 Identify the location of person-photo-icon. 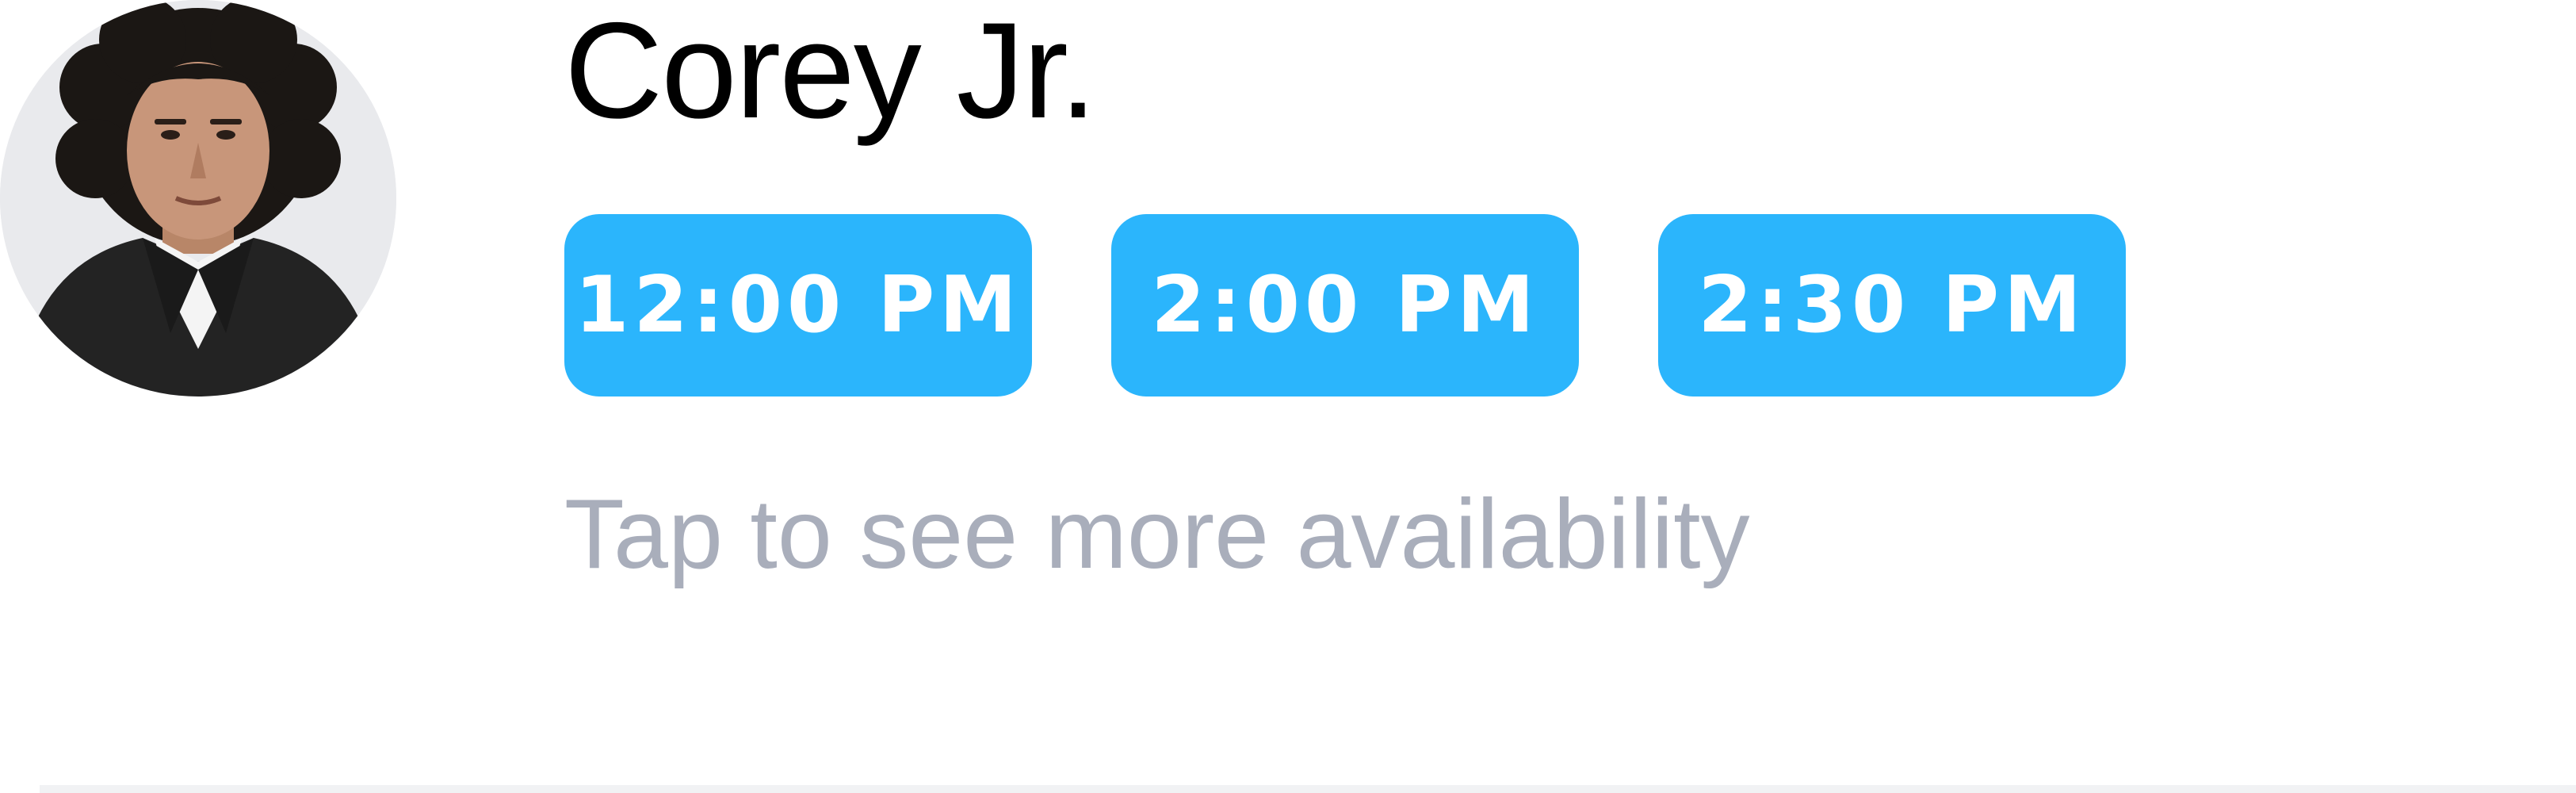
(198, 198).